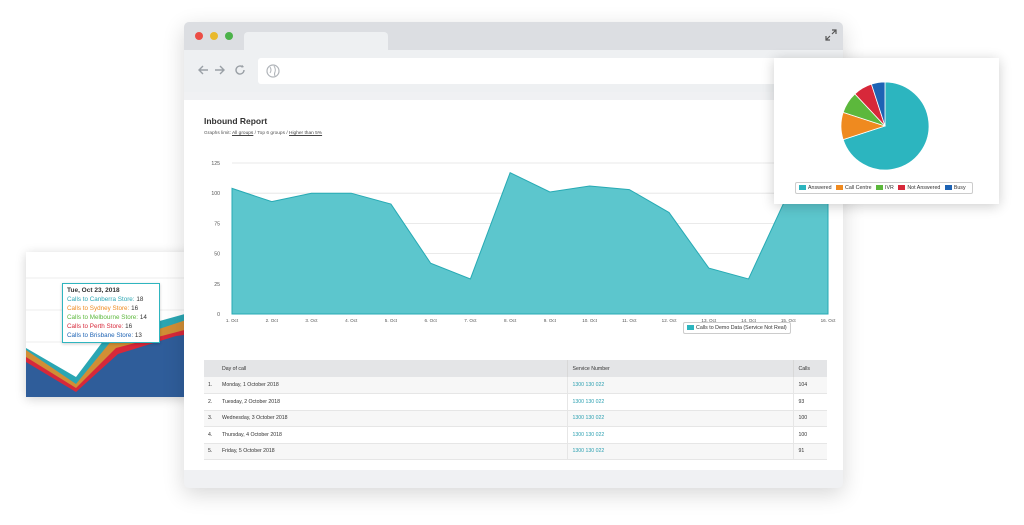 The width and height of the screenshot is (1024, 525). I want to click on table-header-row: Day of call Service Number Calls, so click(515, 368).